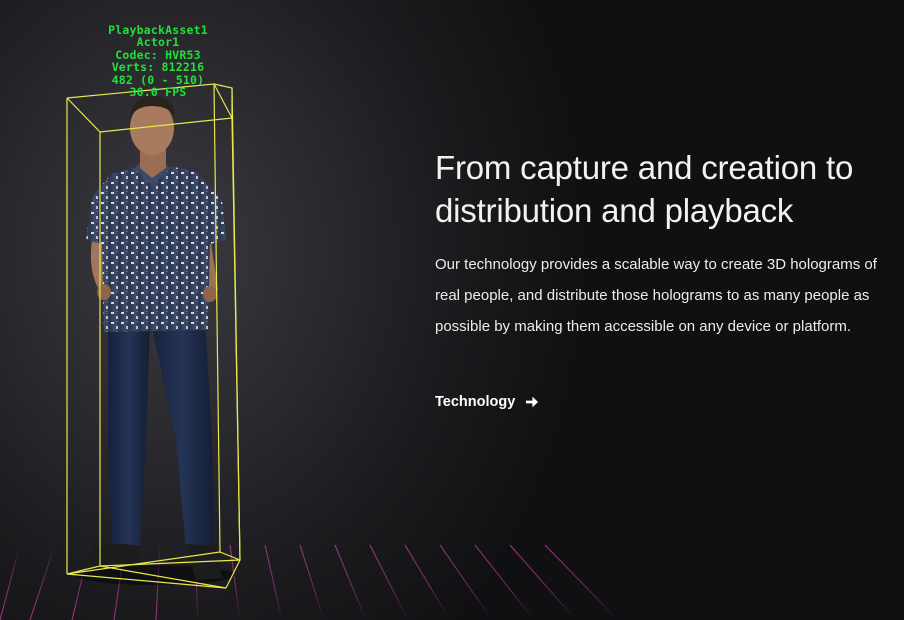  Describe the element at coordinates (644, 167) in the screenshot. I see `headline-line-1: From capture and creation to` at that location.